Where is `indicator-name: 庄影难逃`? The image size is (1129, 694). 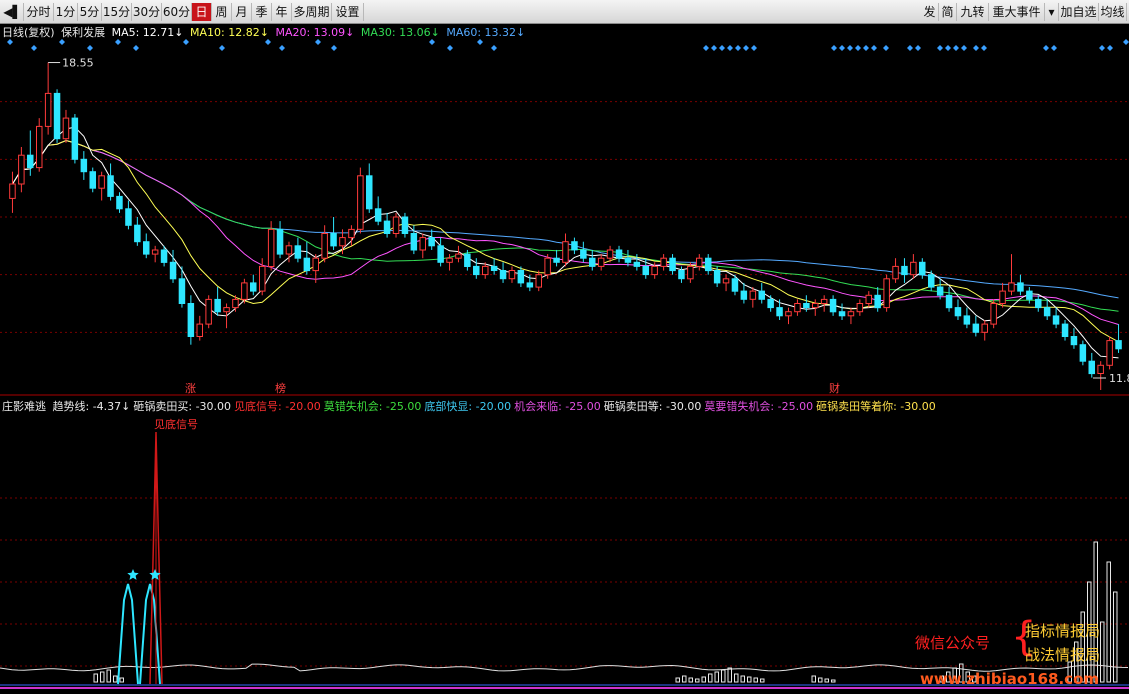 indicator-name: 庄影难逃 is located at coordinates (24, 406).